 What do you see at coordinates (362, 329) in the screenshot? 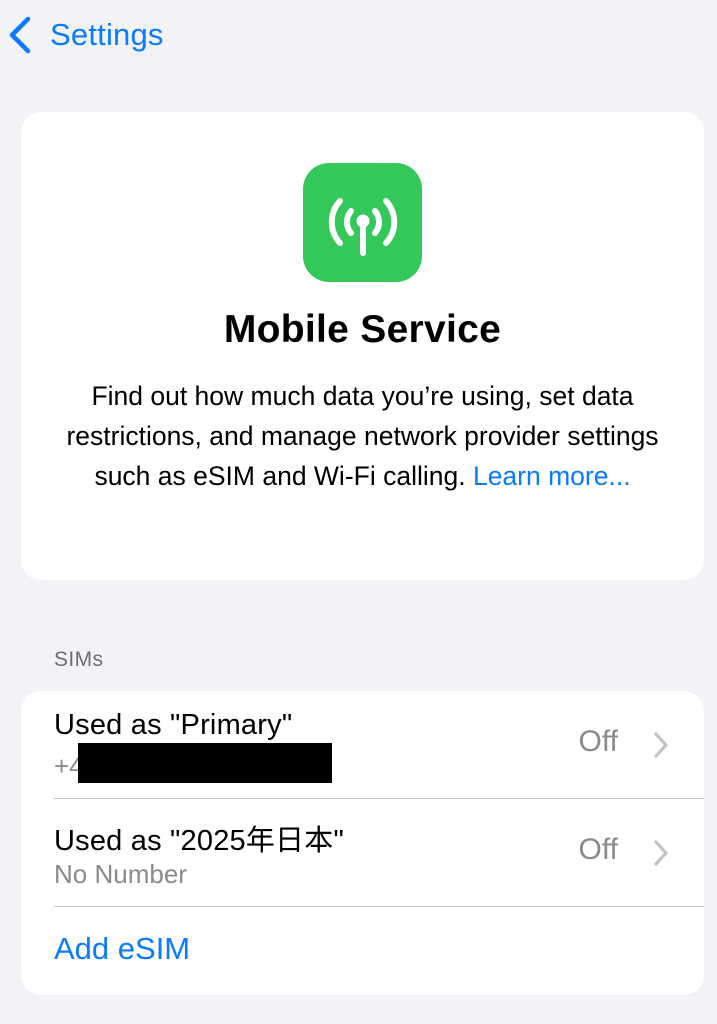
I see `page-title: Mobile Service` at bounding box center [362, 329].